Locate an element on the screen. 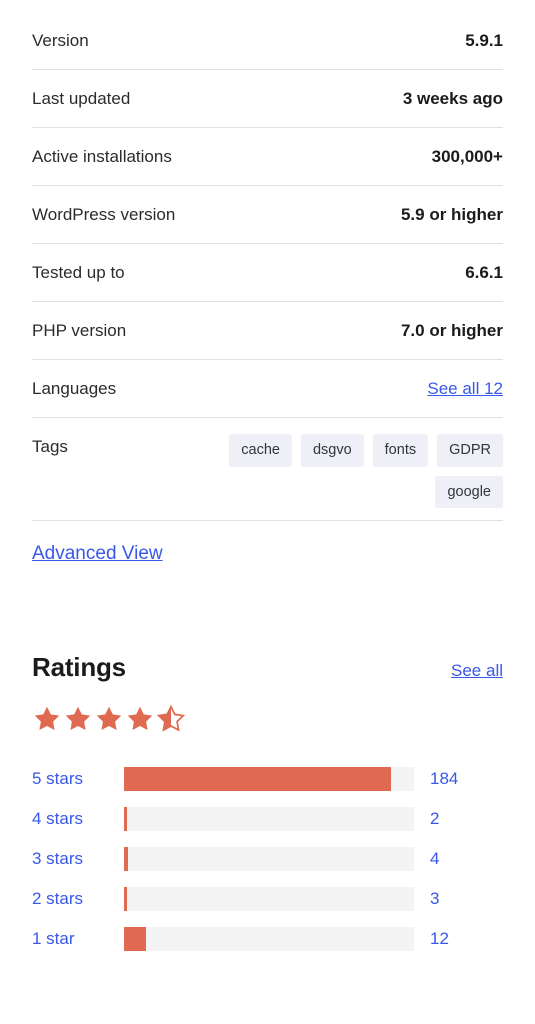 The width and height of the screenshot is (535, 1024). ratings-header: Ratings See all is located at coordinates (267, 667).